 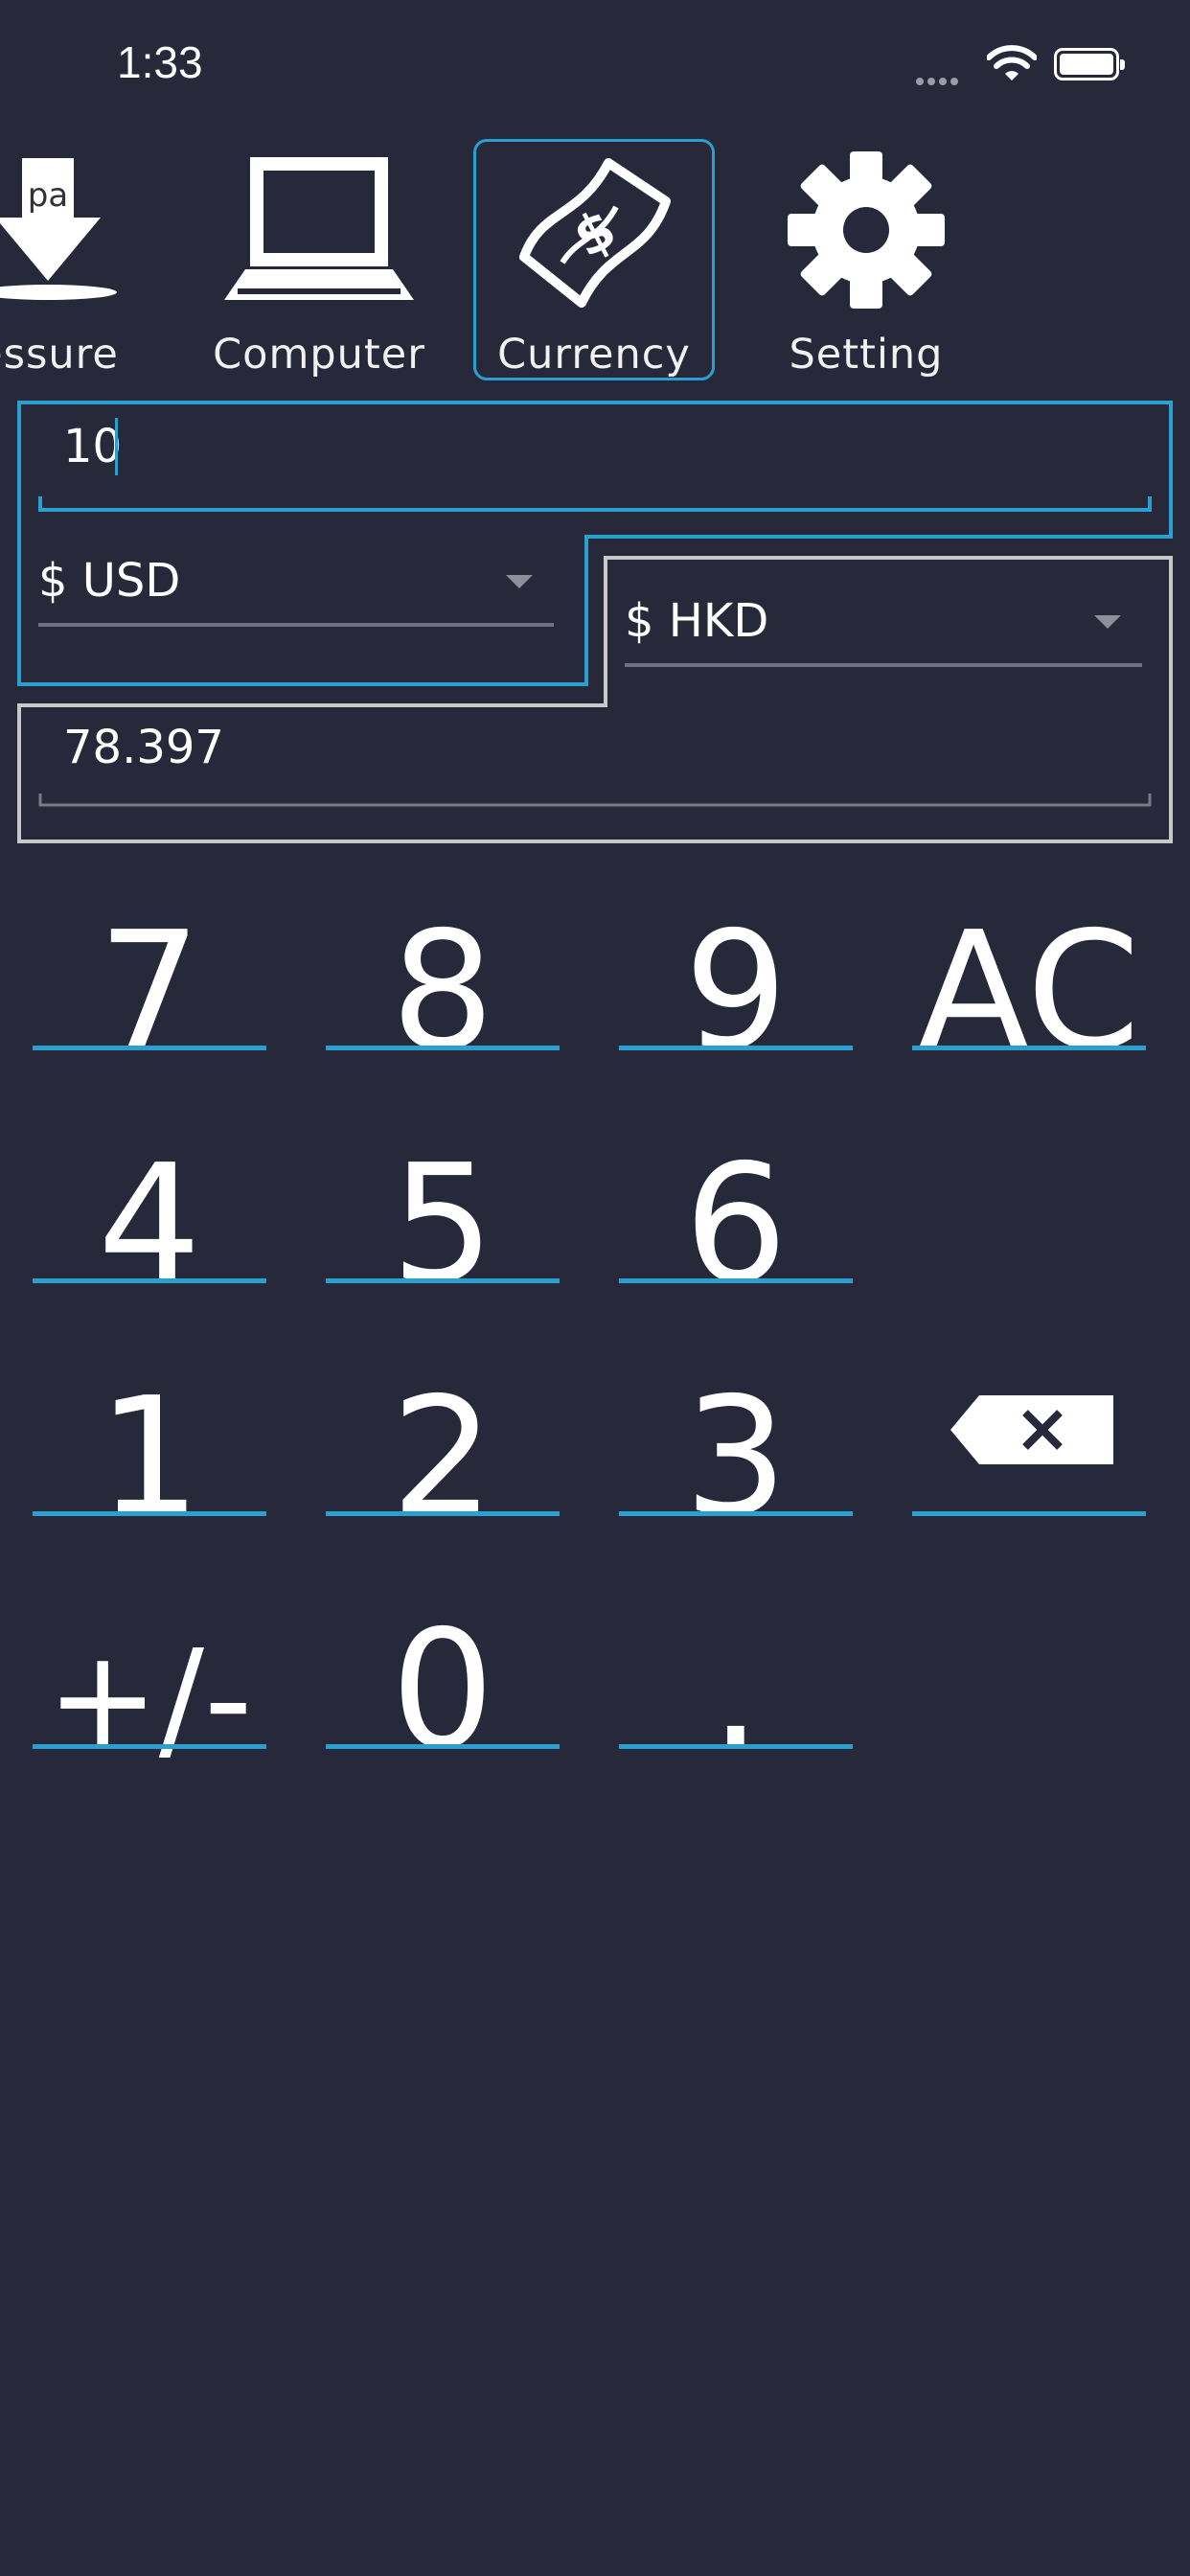 I want to click on key-clear: AC, so click(x=1029, y=992).